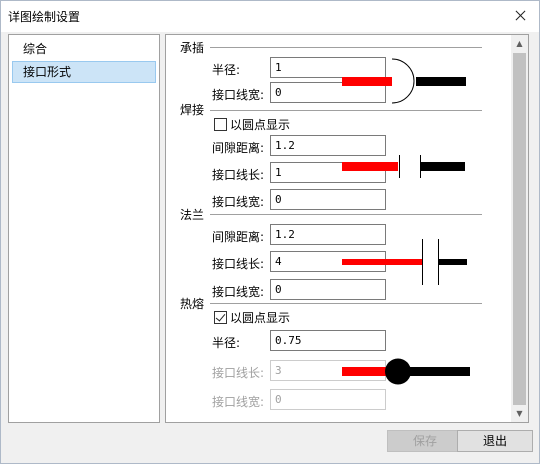  What do you see at coordinates (519, 413) in the screenshot?
I see `scroll-down-icon: ▼` at bounding box center [519, 413].